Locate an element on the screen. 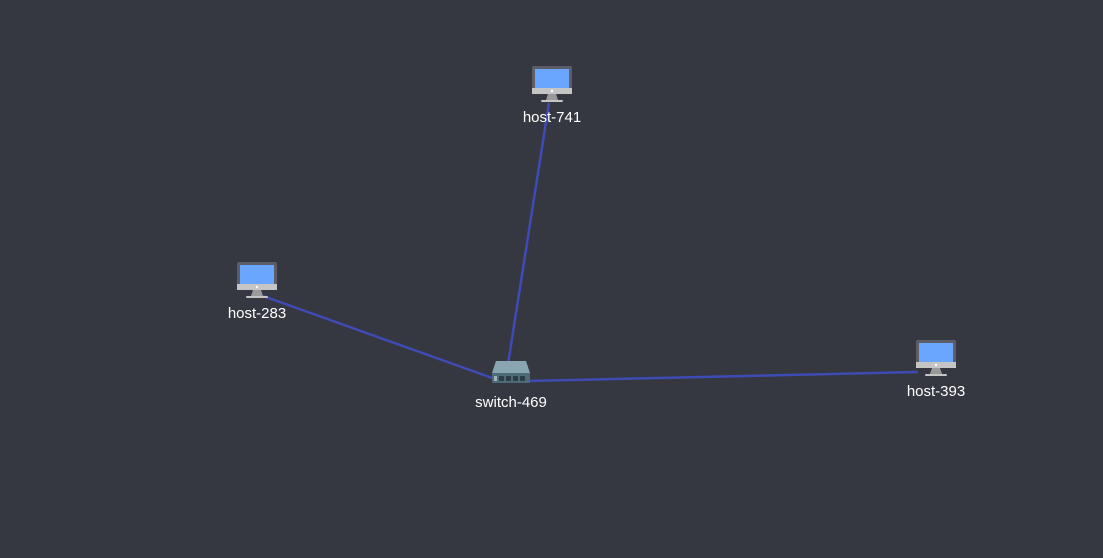 This screenshot has height=558, width=1103. node-label: host-283 is located at coordinates (257, 313).